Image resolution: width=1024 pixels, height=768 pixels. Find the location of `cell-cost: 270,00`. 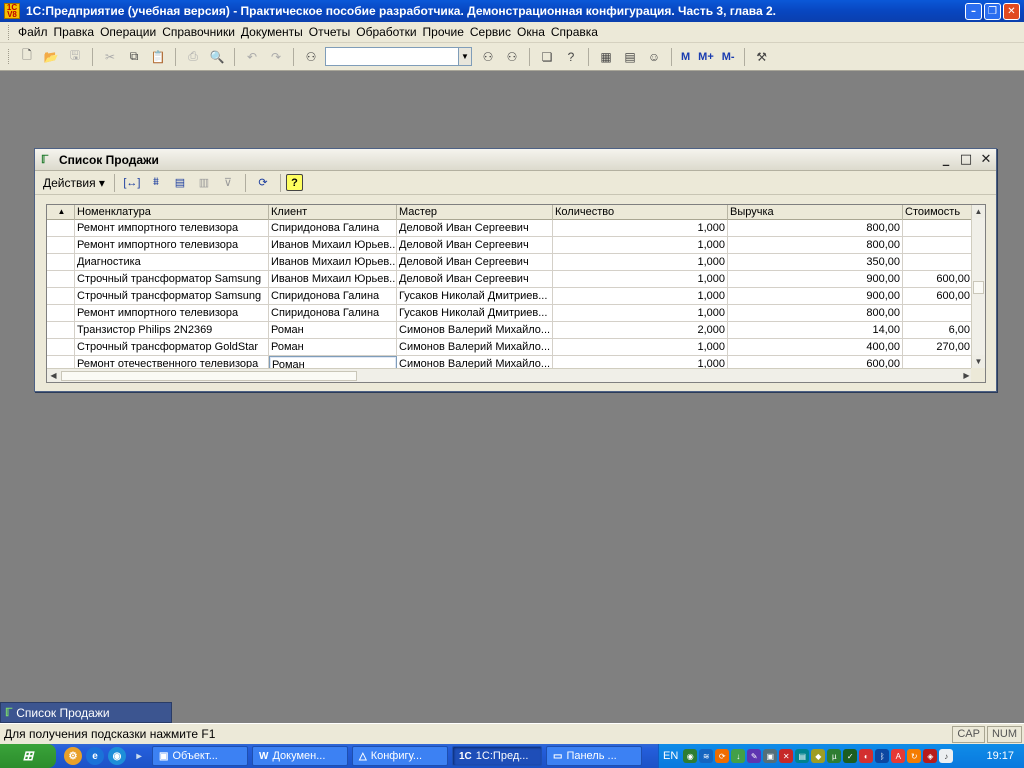

cell-cost: 270,00 is located at coordinates (938, 347).